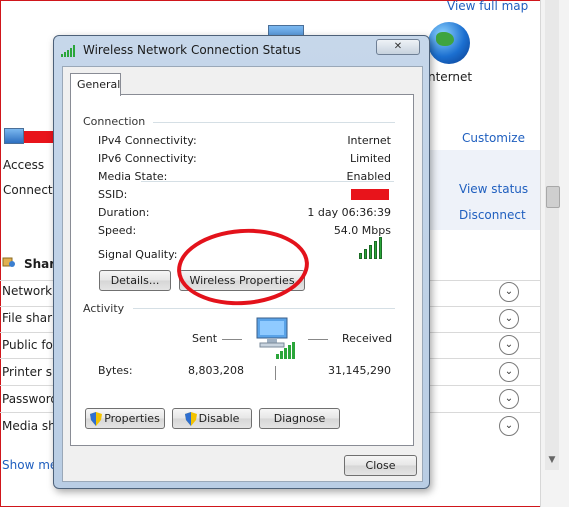 Image resolution: width=569 pixels, height=507 pixels. I want to click on network-icon, so click(14, 136).